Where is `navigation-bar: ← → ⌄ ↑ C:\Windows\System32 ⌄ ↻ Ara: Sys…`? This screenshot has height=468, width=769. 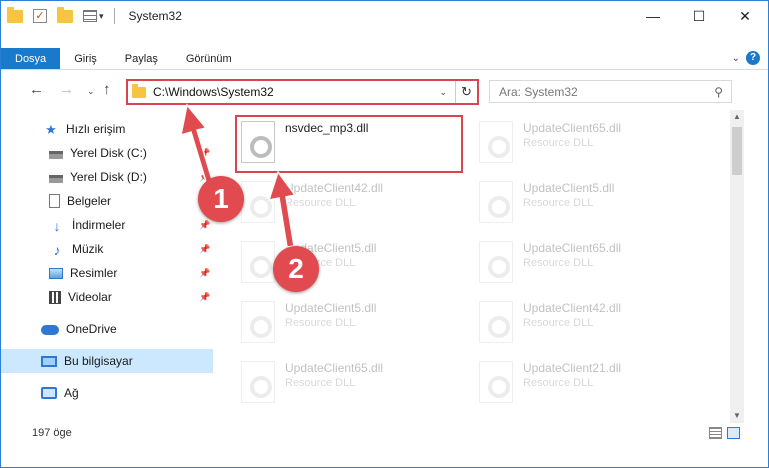 navigation-bar: ← → ⌄ ↑ C:\Windows\System32 ⌄ ↻ Ara: Sys… is located at coordinates (384, 91).